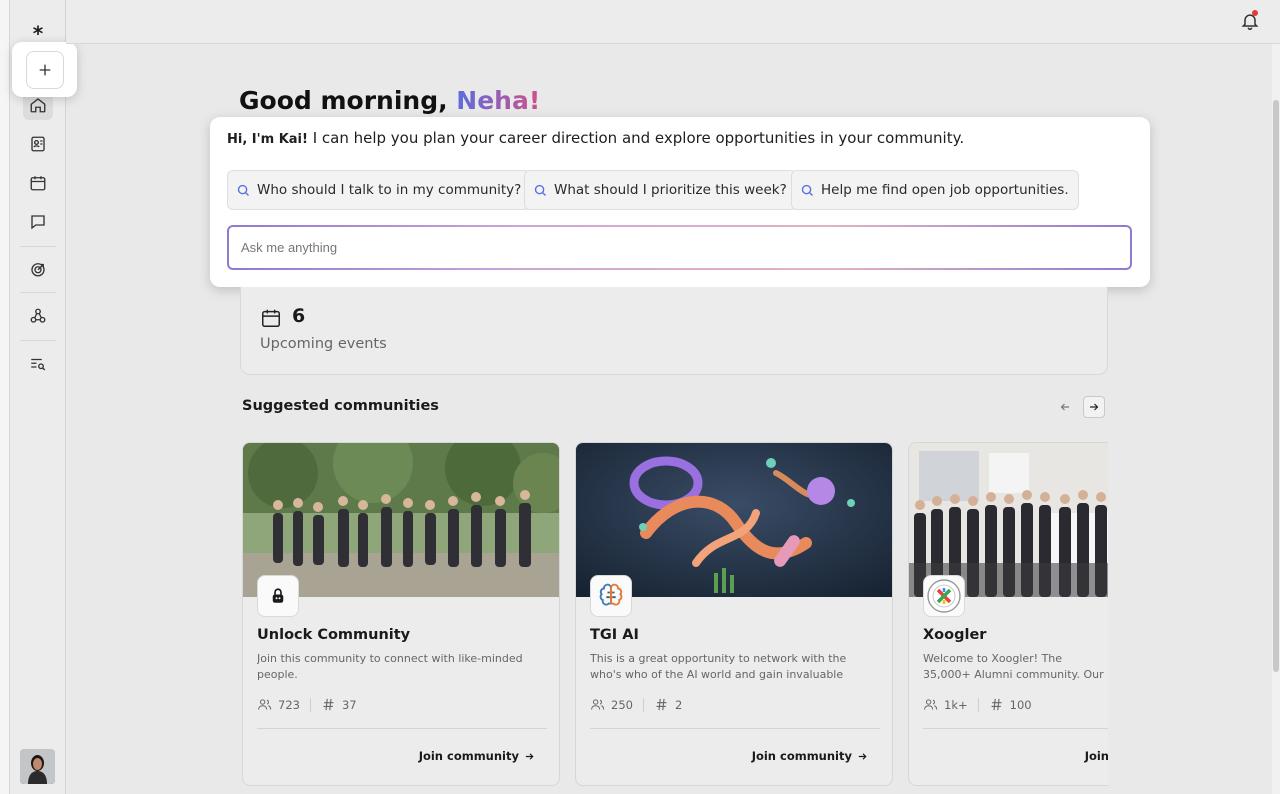 This screenshot has width=1280, height=794. I want to click on plus-icon, so click(44, 69).